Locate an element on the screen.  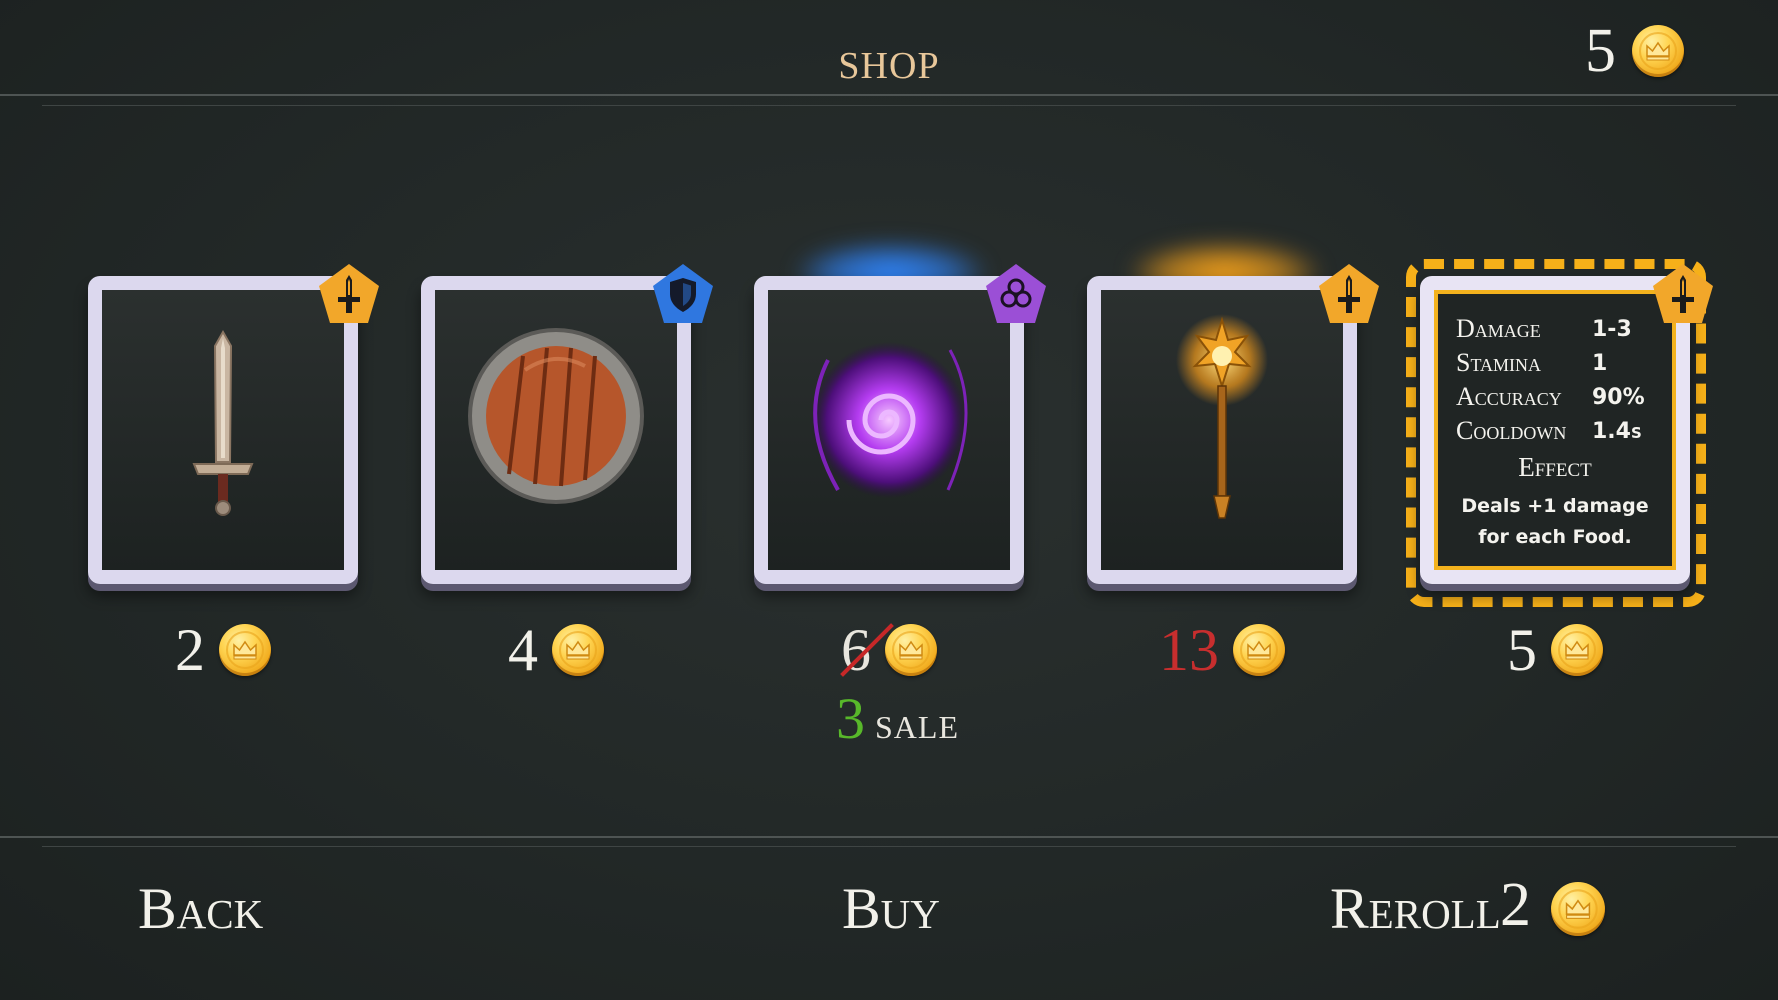
round-shield-icon is located at coordinates (556, 416).